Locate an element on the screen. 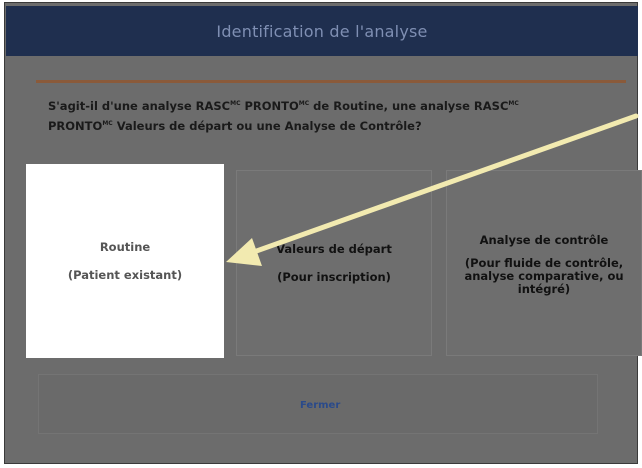 The image size is (642, 468). baseline-option-subtitle: (Pour inscription) is located at coordinates (334, 277).